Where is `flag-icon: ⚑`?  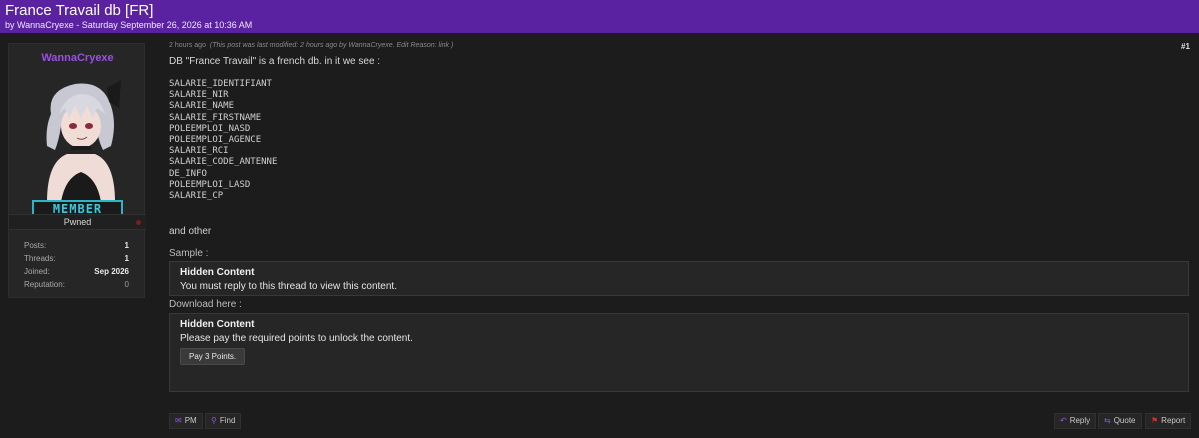
flag-icon: ⚑ is located at coordinates (1155, 420).